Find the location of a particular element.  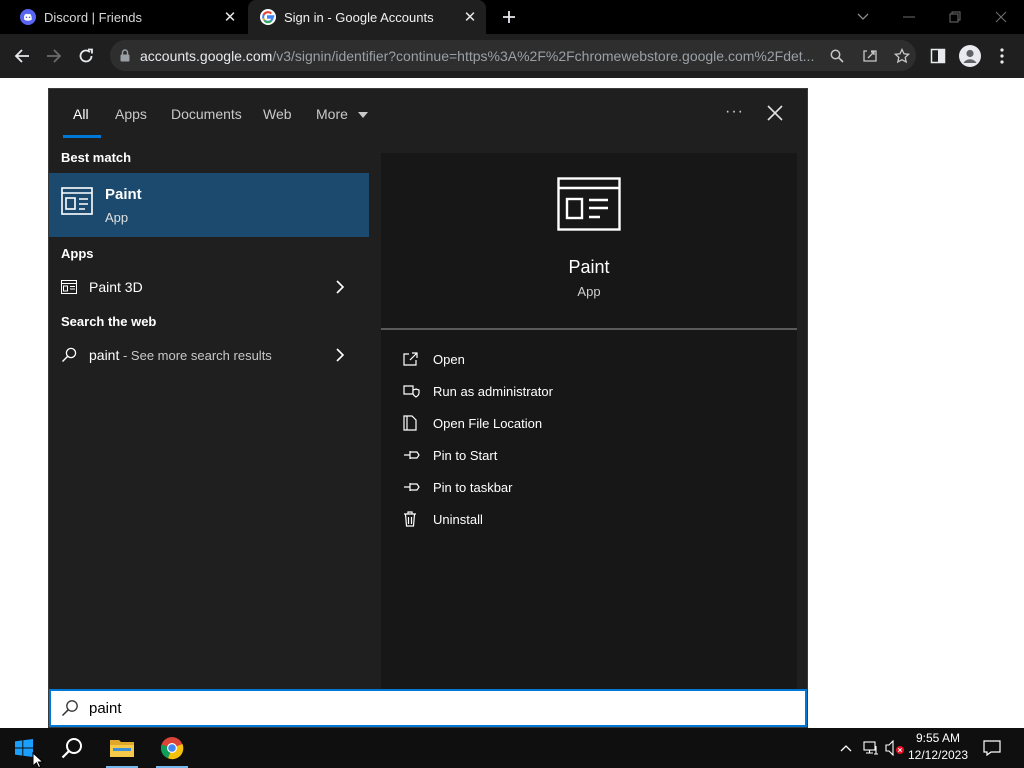

new-tab-button is located at coordinates (509, 17).